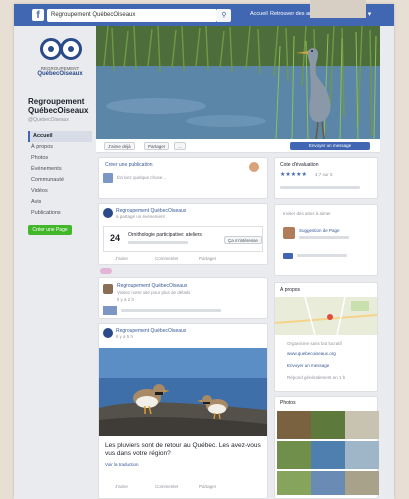 The height and width of the screenshot is (499, 409). What do you see at coordinates (108, 333) in the screenshot?
I see `photo-author-avatar` at bounding box center [108, 333].